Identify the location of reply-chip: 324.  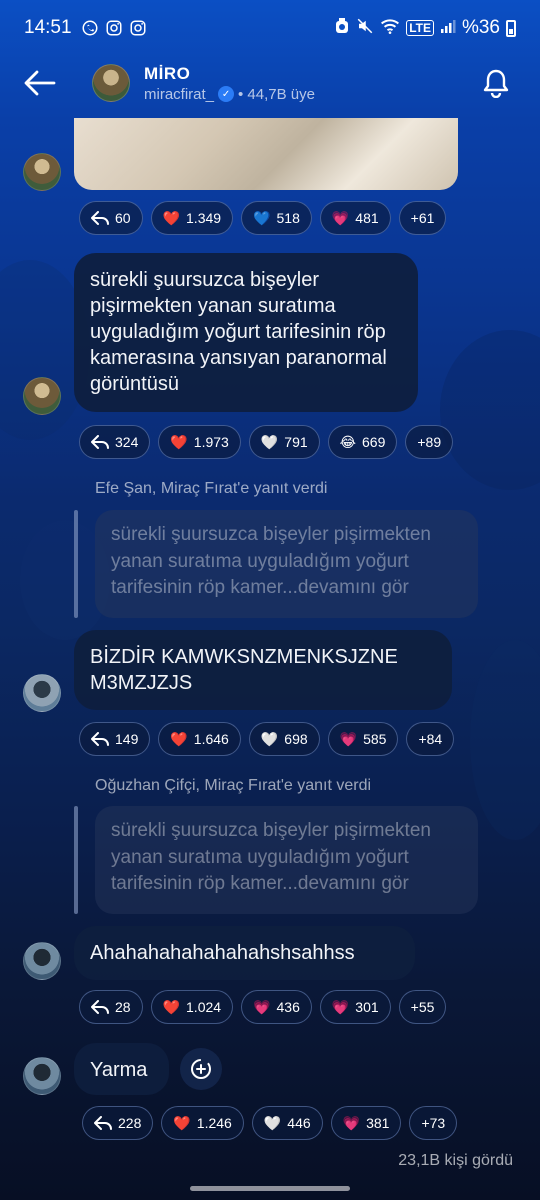
(115, 442).